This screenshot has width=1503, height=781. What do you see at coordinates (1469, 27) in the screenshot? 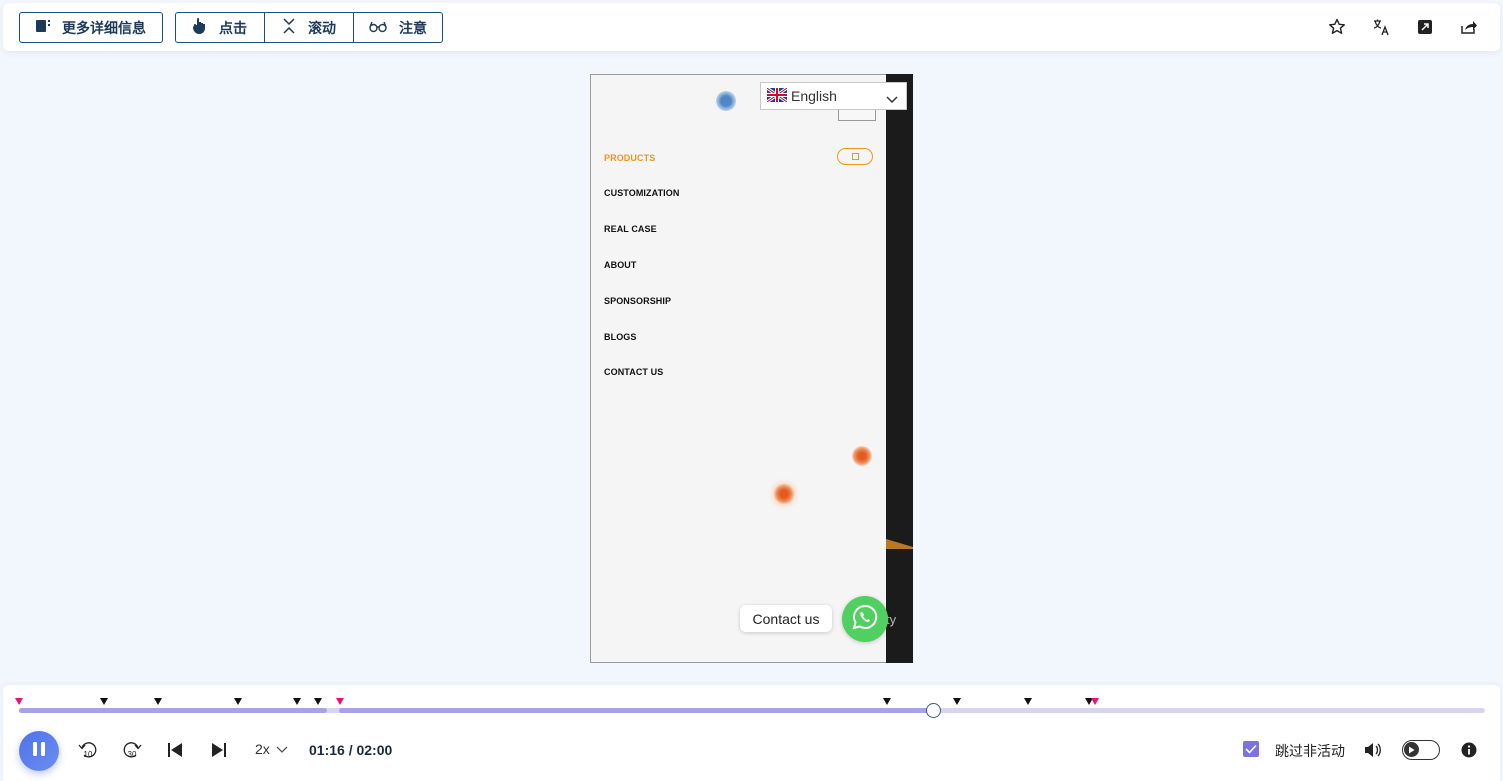
I see `share-icon` at bounding box center [1469, 27].